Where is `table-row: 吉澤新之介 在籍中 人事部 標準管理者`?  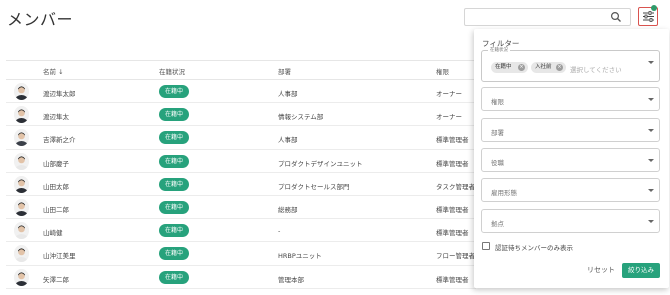 table-row: 吉澤新之介 在籍中 人事部 標準管理者 is located at coordinates (241, 138).